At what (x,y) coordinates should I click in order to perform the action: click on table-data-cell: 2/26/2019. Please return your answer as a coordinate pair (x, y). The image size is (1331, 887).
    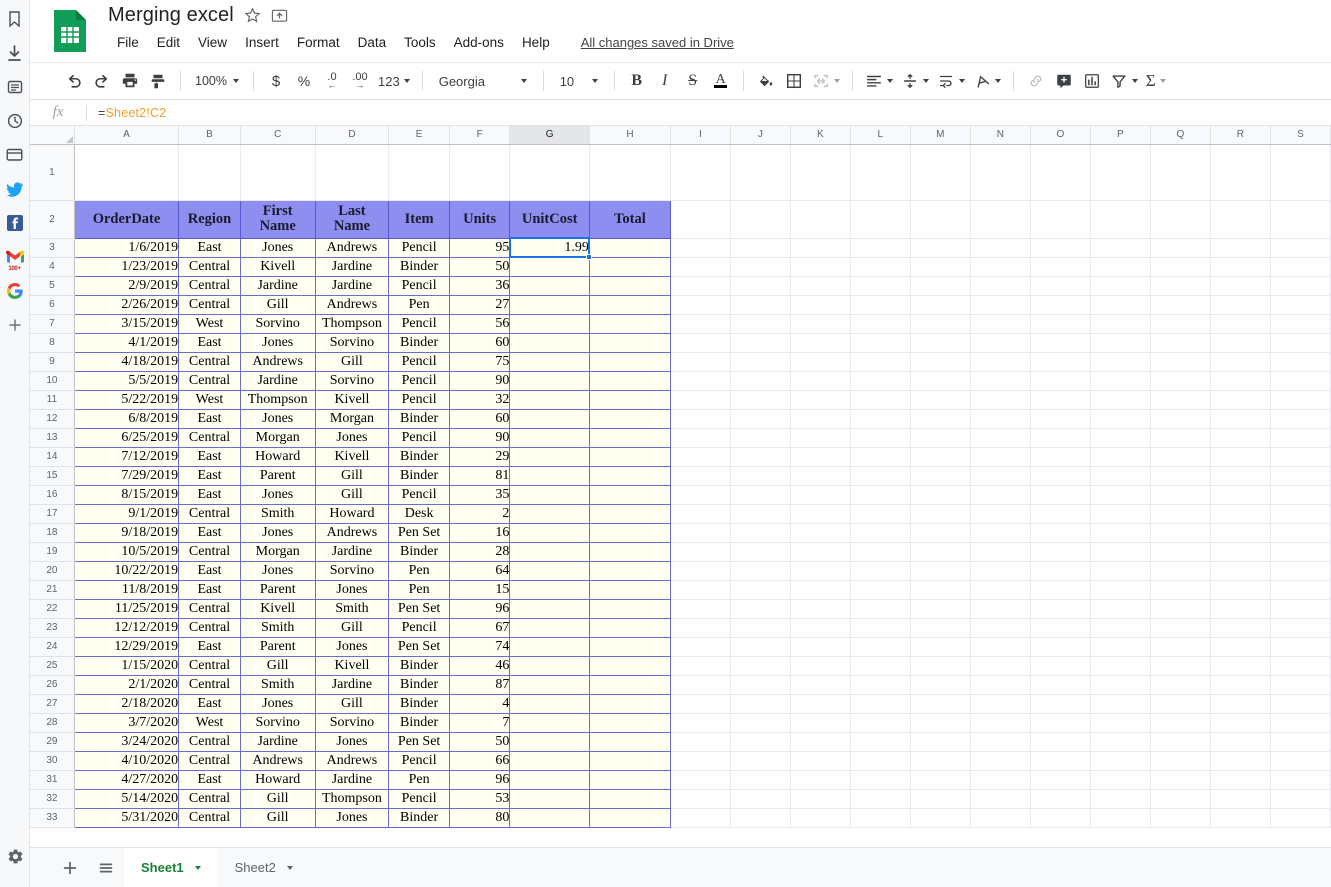
    Looking at the image, I should click on (126, 304).